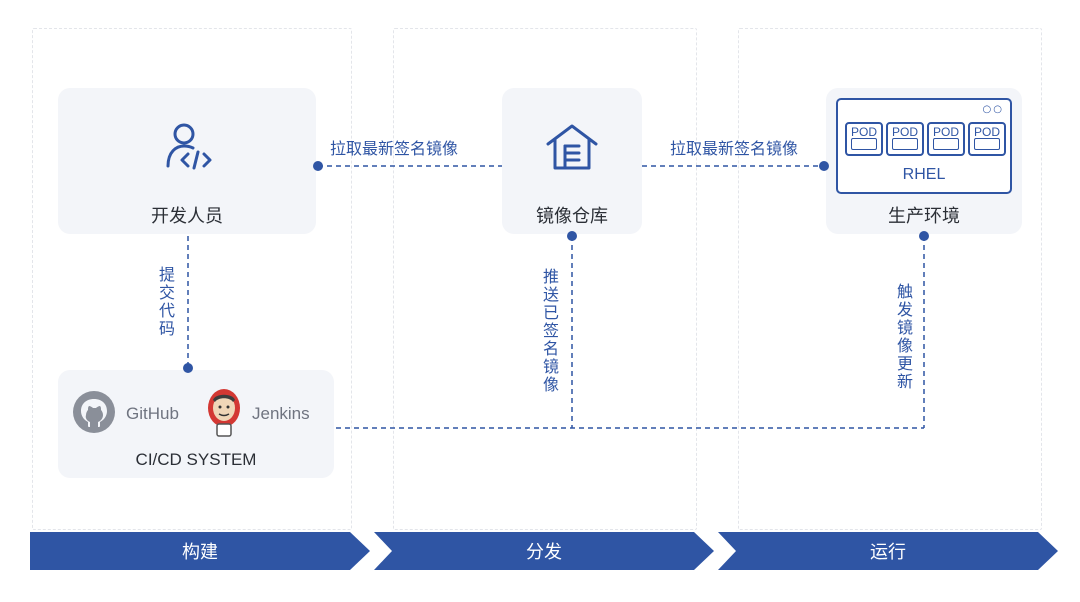 The height and width of the screenshot is (602, 1080). Describe the element at coordinates (993, 109) in the screenshot. I see `server-status-lights: ○○` at that location.